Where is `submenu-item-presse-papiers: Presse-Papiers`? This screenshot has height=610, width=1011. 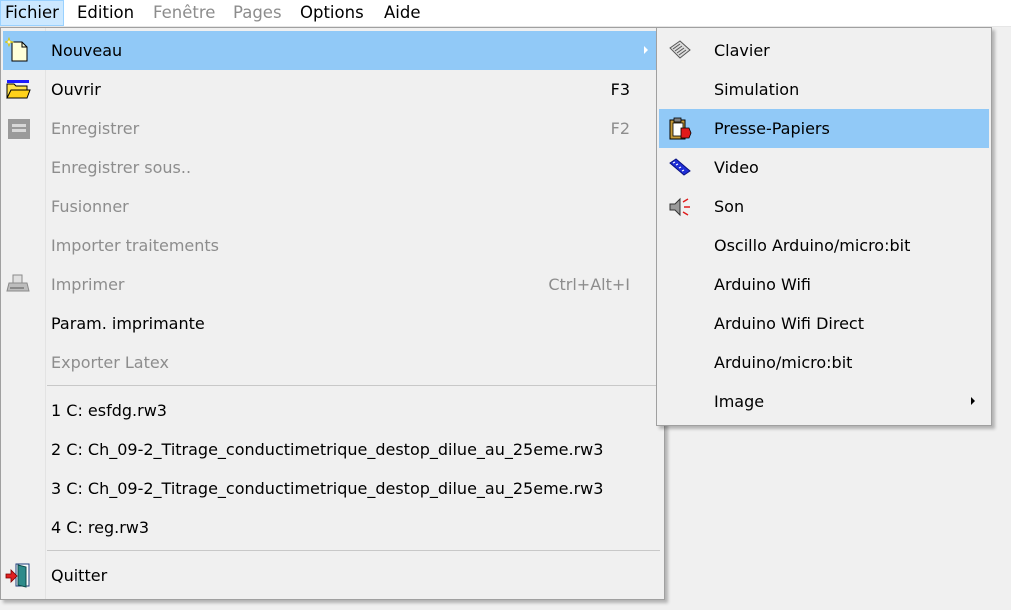 submenu-item-presse-papiers: Presse-Papiers is located at coordinates (824, 128).